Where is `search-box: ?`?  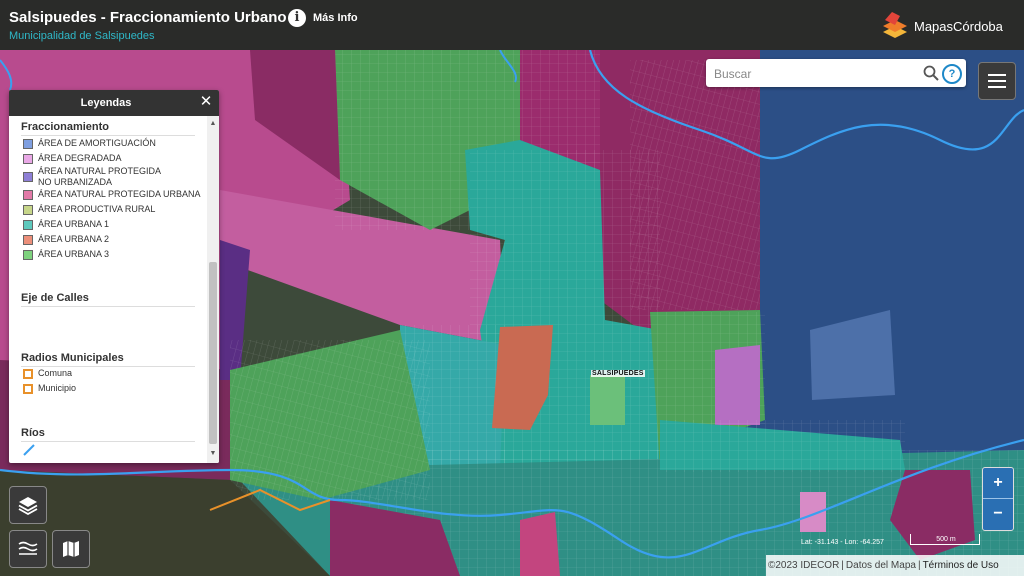
search-box: ? is located at coordinates (836, 73).